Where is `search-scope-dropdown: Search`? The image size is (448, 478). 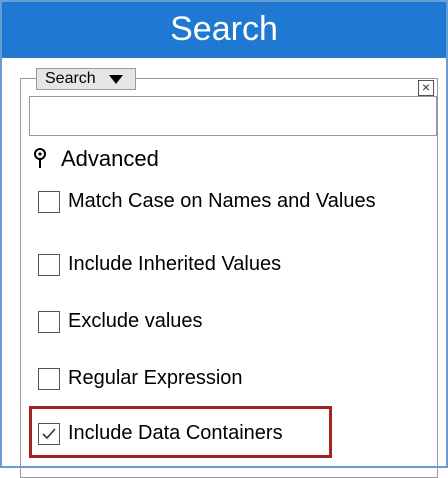 search-scope-dropdown: Search is located at coordinates (86, 79).